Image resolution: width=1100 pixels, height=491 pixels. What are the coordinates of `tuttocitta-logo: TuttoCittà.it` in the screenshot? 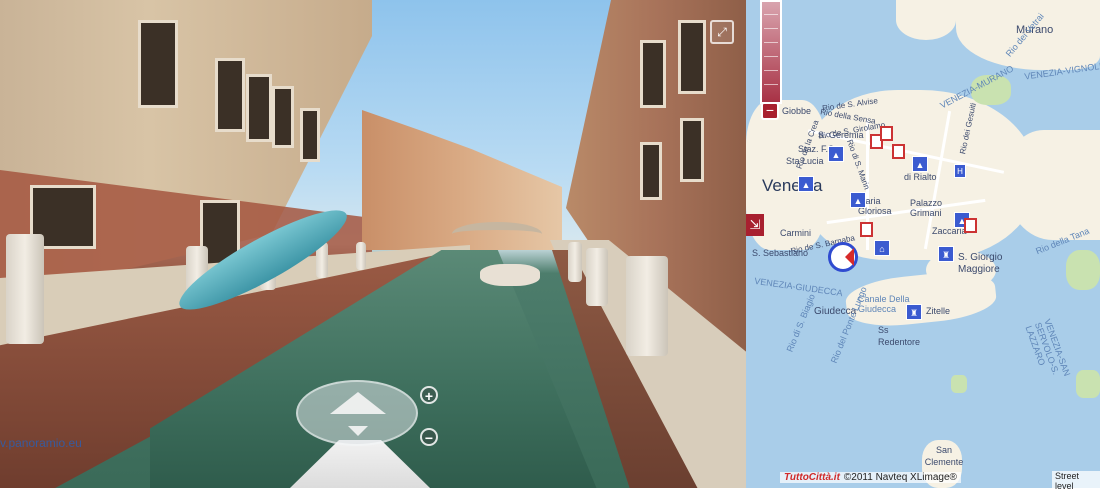 It's located at (812, 477).